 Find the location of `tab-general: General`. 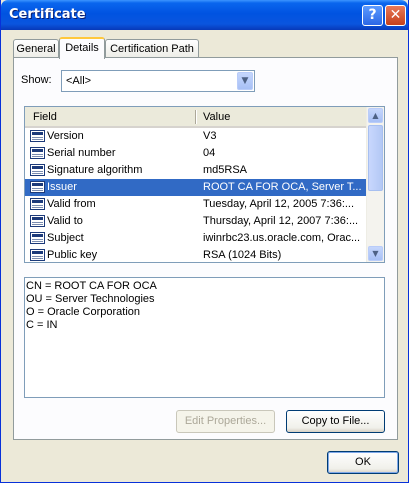

tab-general: General is located at coordinates (36, 49).